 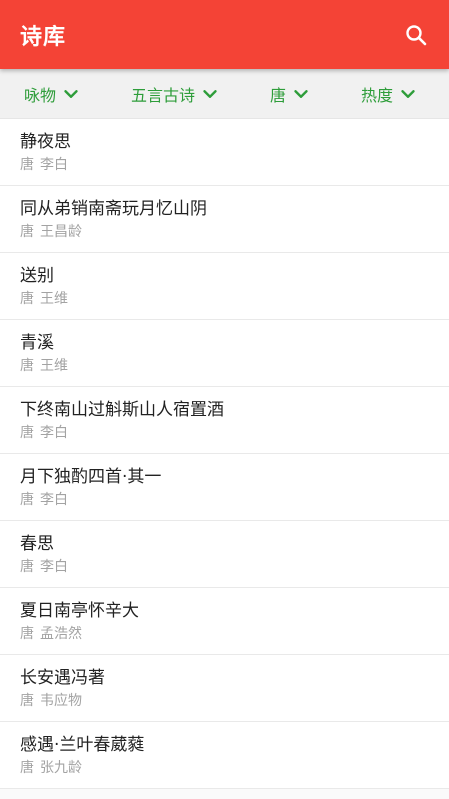 I want to click on poem-list-item: 春思 唐李白, so click(x=224, y=554).